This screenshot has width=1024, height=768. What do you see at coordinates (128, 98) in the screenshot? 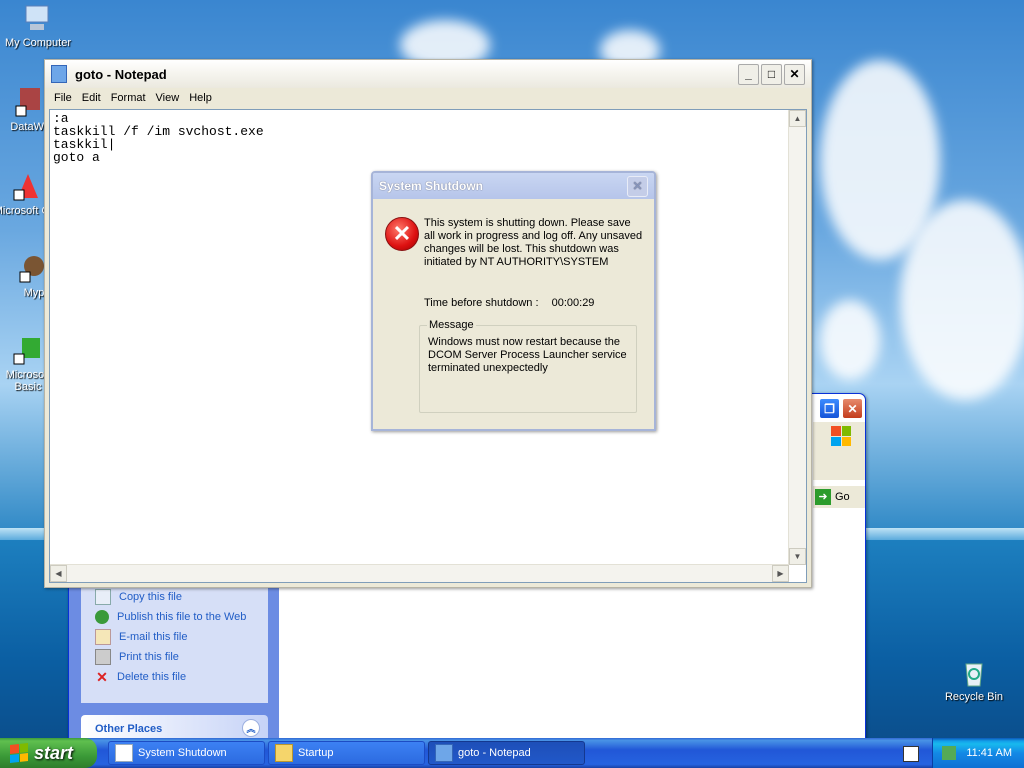
I see `menu-format: Format` at bounding box center [128, 98].